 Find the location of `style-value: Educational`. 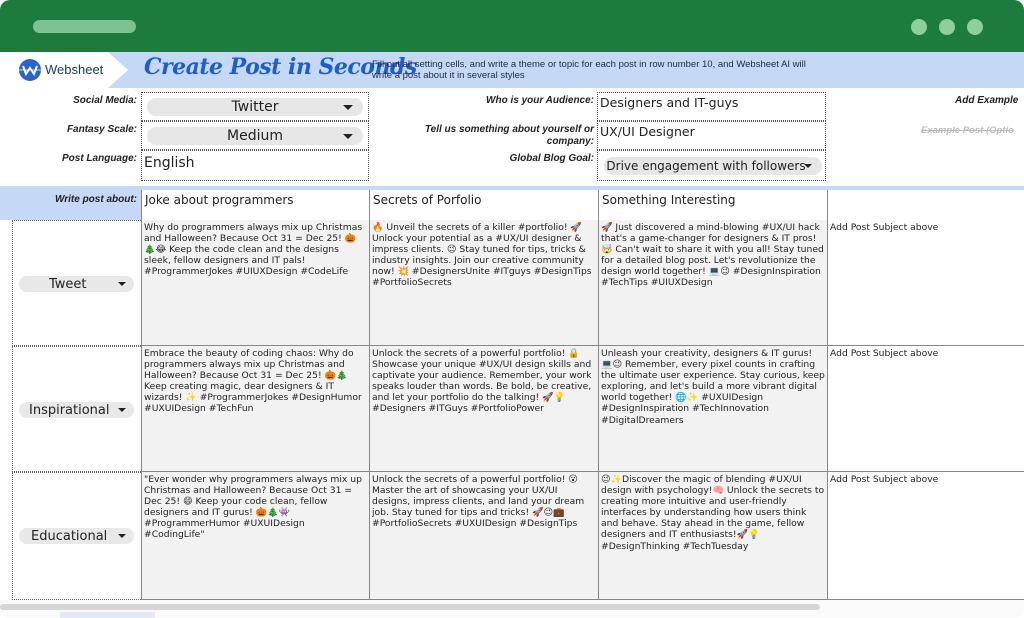

style-value: Educational is located at coordinates (69, 536).